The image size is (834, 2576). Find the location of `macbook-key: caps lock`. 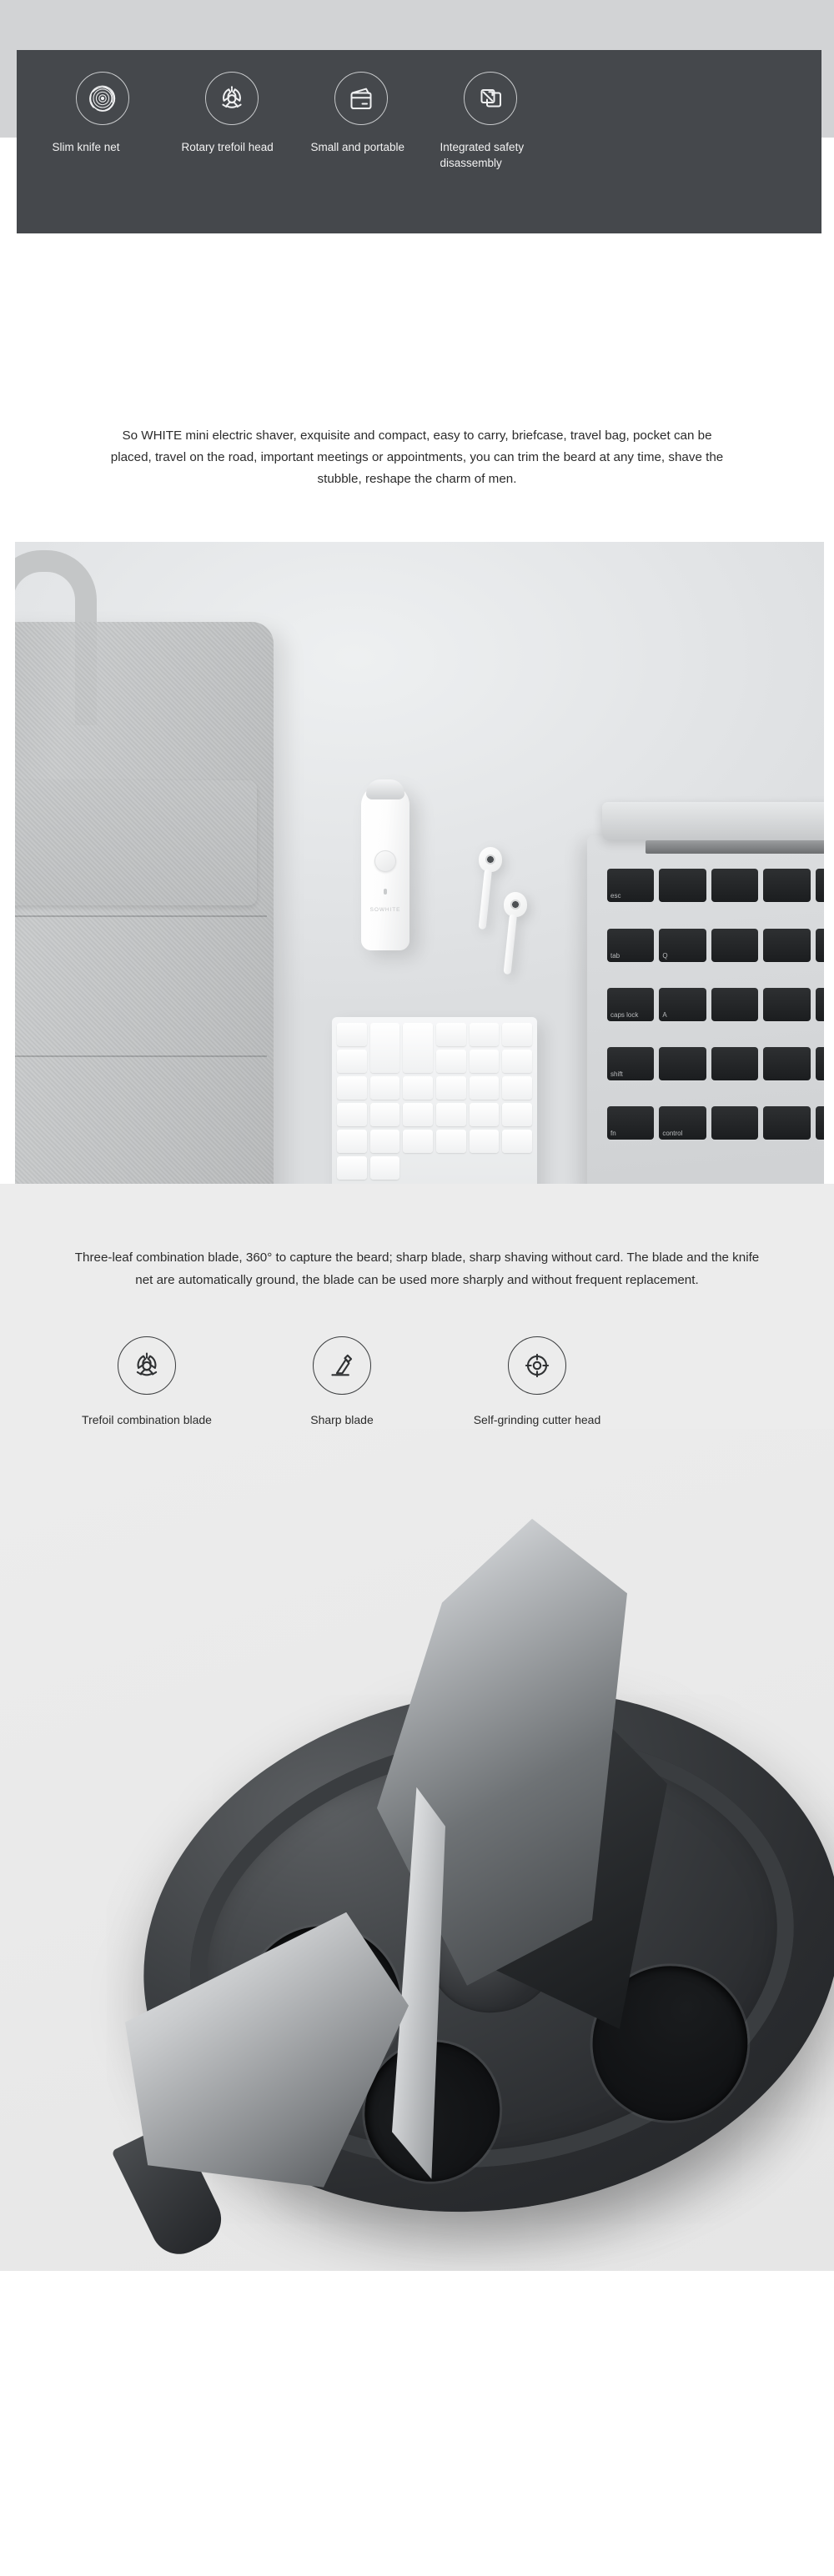

macbook-key: caps lock is located at coordinates (631, 1004).